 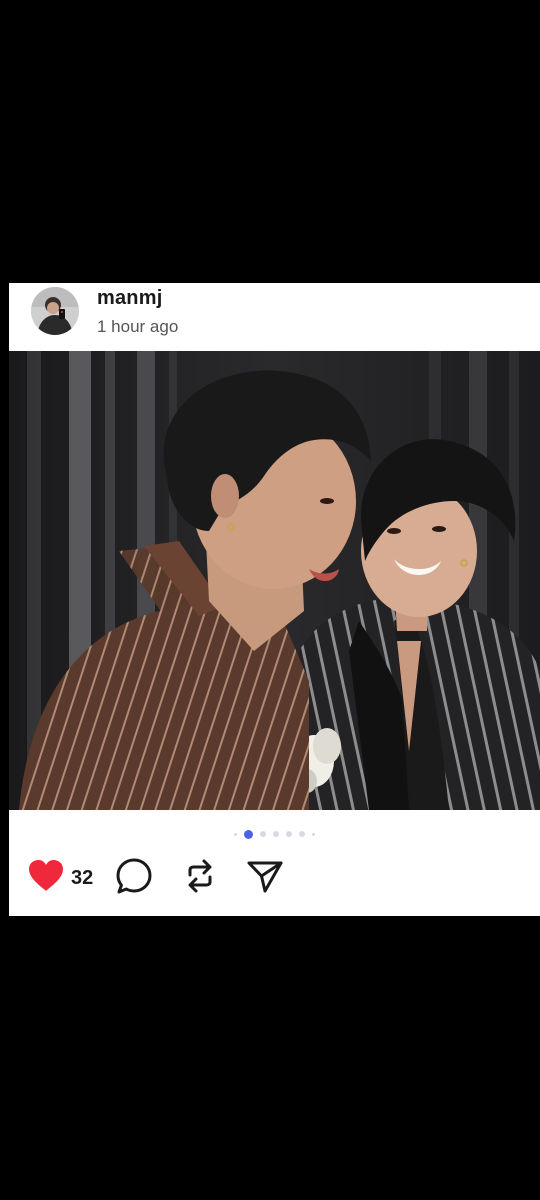 I want to click on carousel-indicator, so click(x=274, y=834).